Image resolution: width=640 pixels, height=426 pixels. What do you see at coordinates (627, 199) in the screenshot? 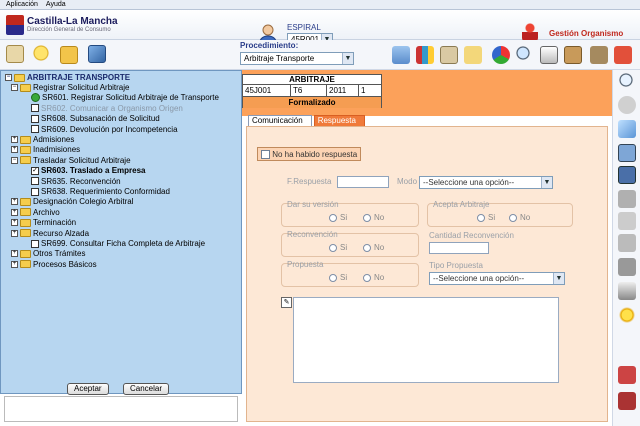
I see `hammer-icon` at bounding box center [627, 199].